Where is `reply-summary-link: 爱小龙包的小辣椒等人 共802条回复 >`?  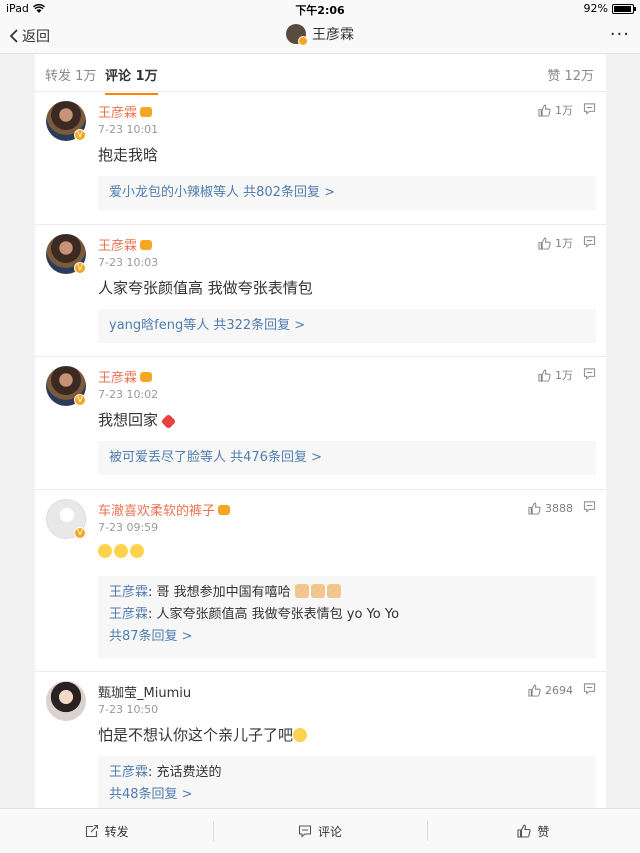 reply-summary-link: 爱小龙包的小辣椒等人 共802条回复 > is located at coordinates (222, 192).